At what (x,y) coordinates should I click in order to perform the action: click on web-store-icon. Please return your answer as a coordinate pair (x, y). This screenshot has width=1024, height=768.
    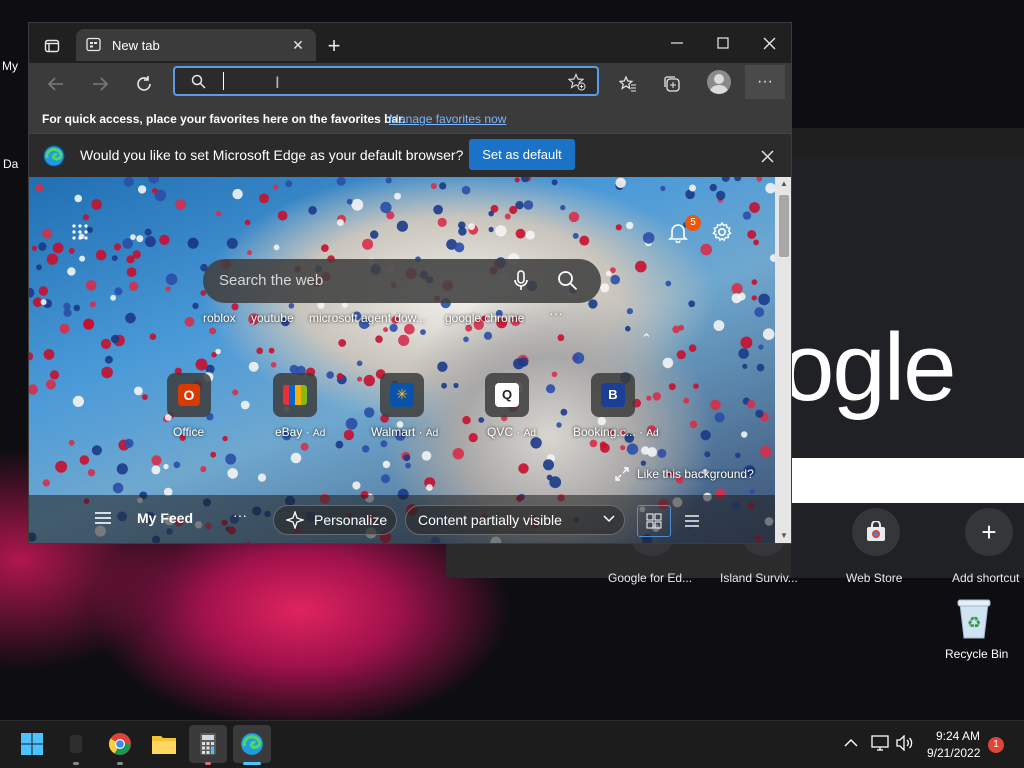
    Looking at the image, I should click on (876, 531).